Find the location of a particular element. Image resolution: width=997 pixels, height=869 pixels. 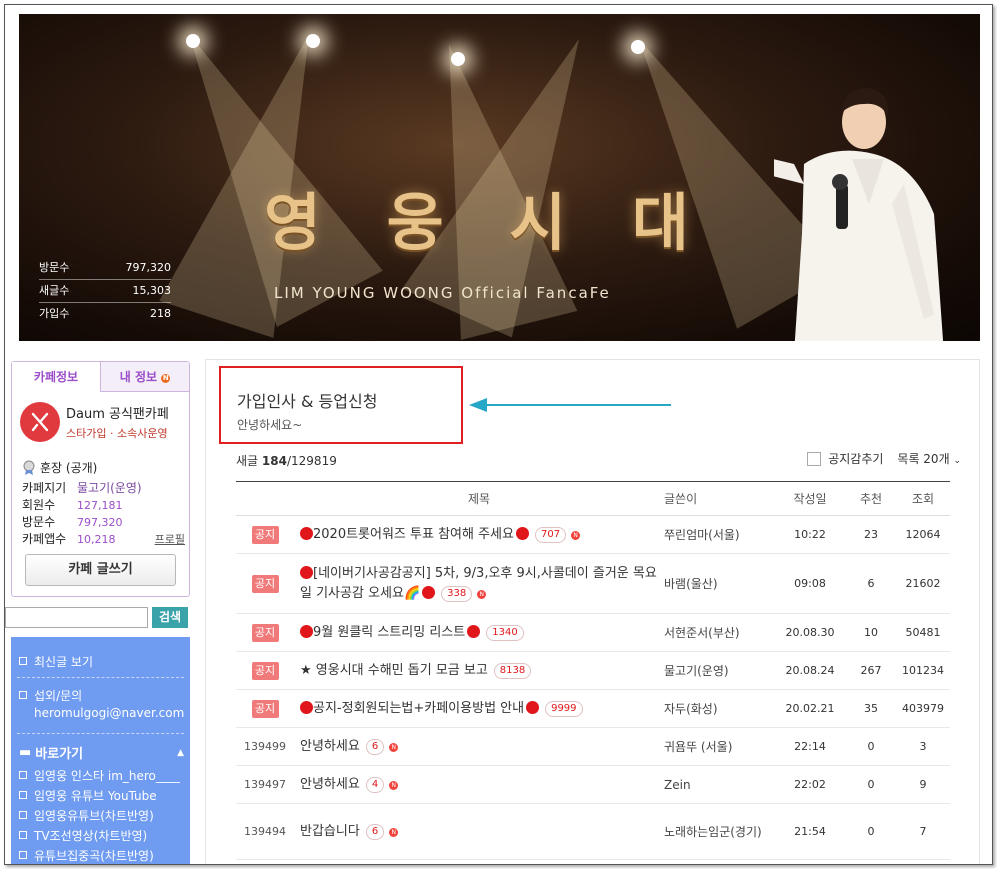

post-author: 귀욤뚜 (서울) is located at coordinates (719, 746).